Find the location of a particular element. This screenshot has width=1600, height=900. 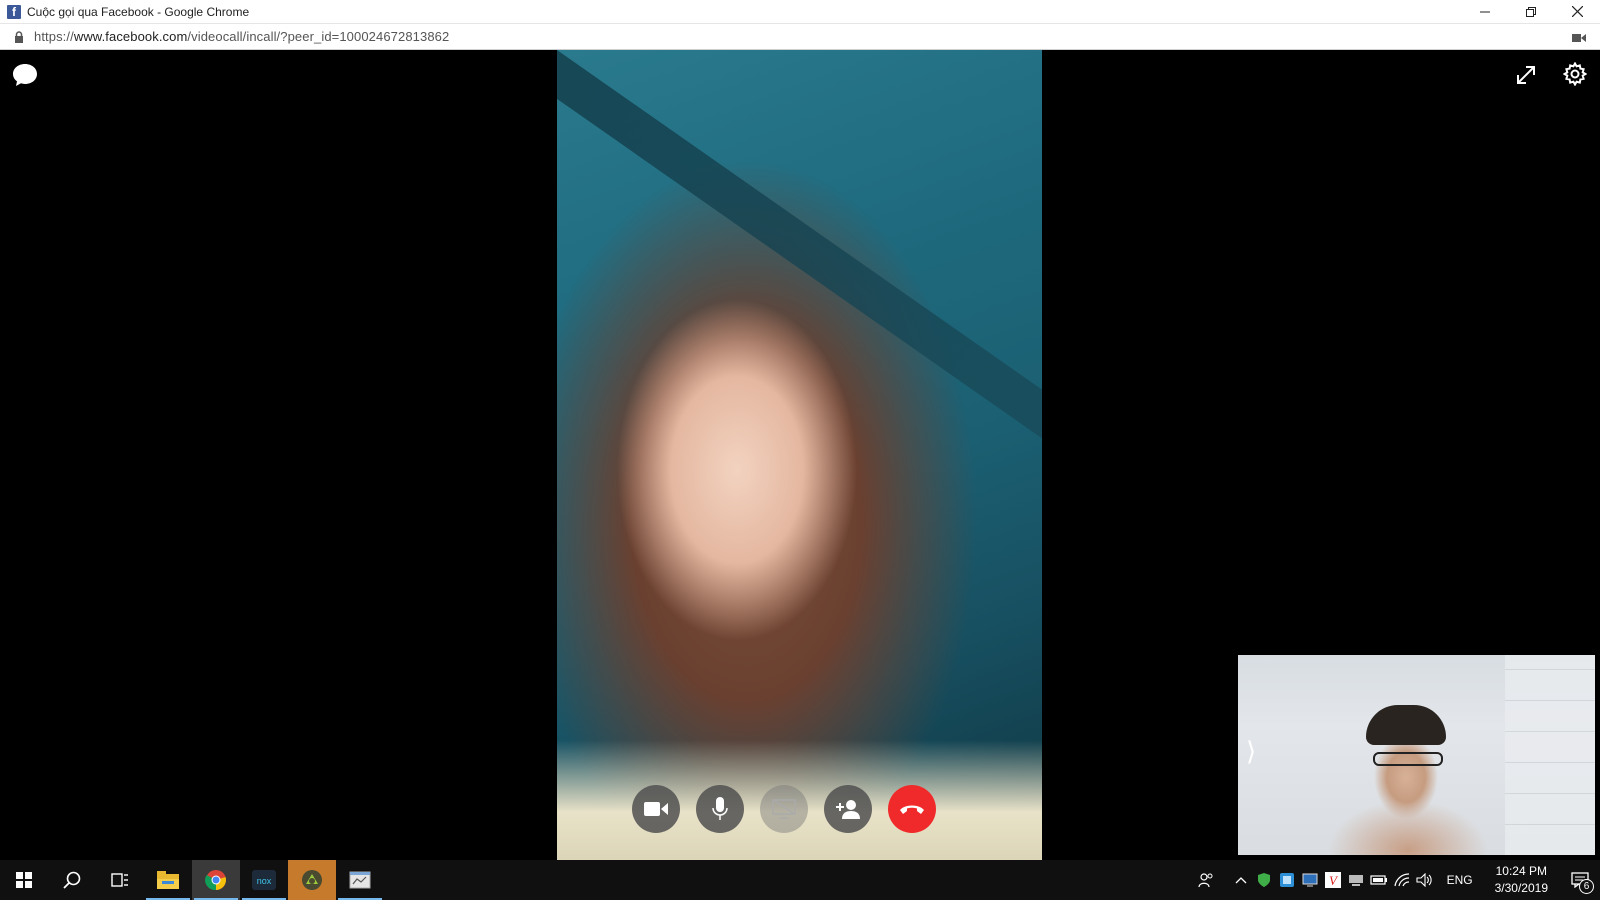

app-window-icon is located at coordinates (360, 880).